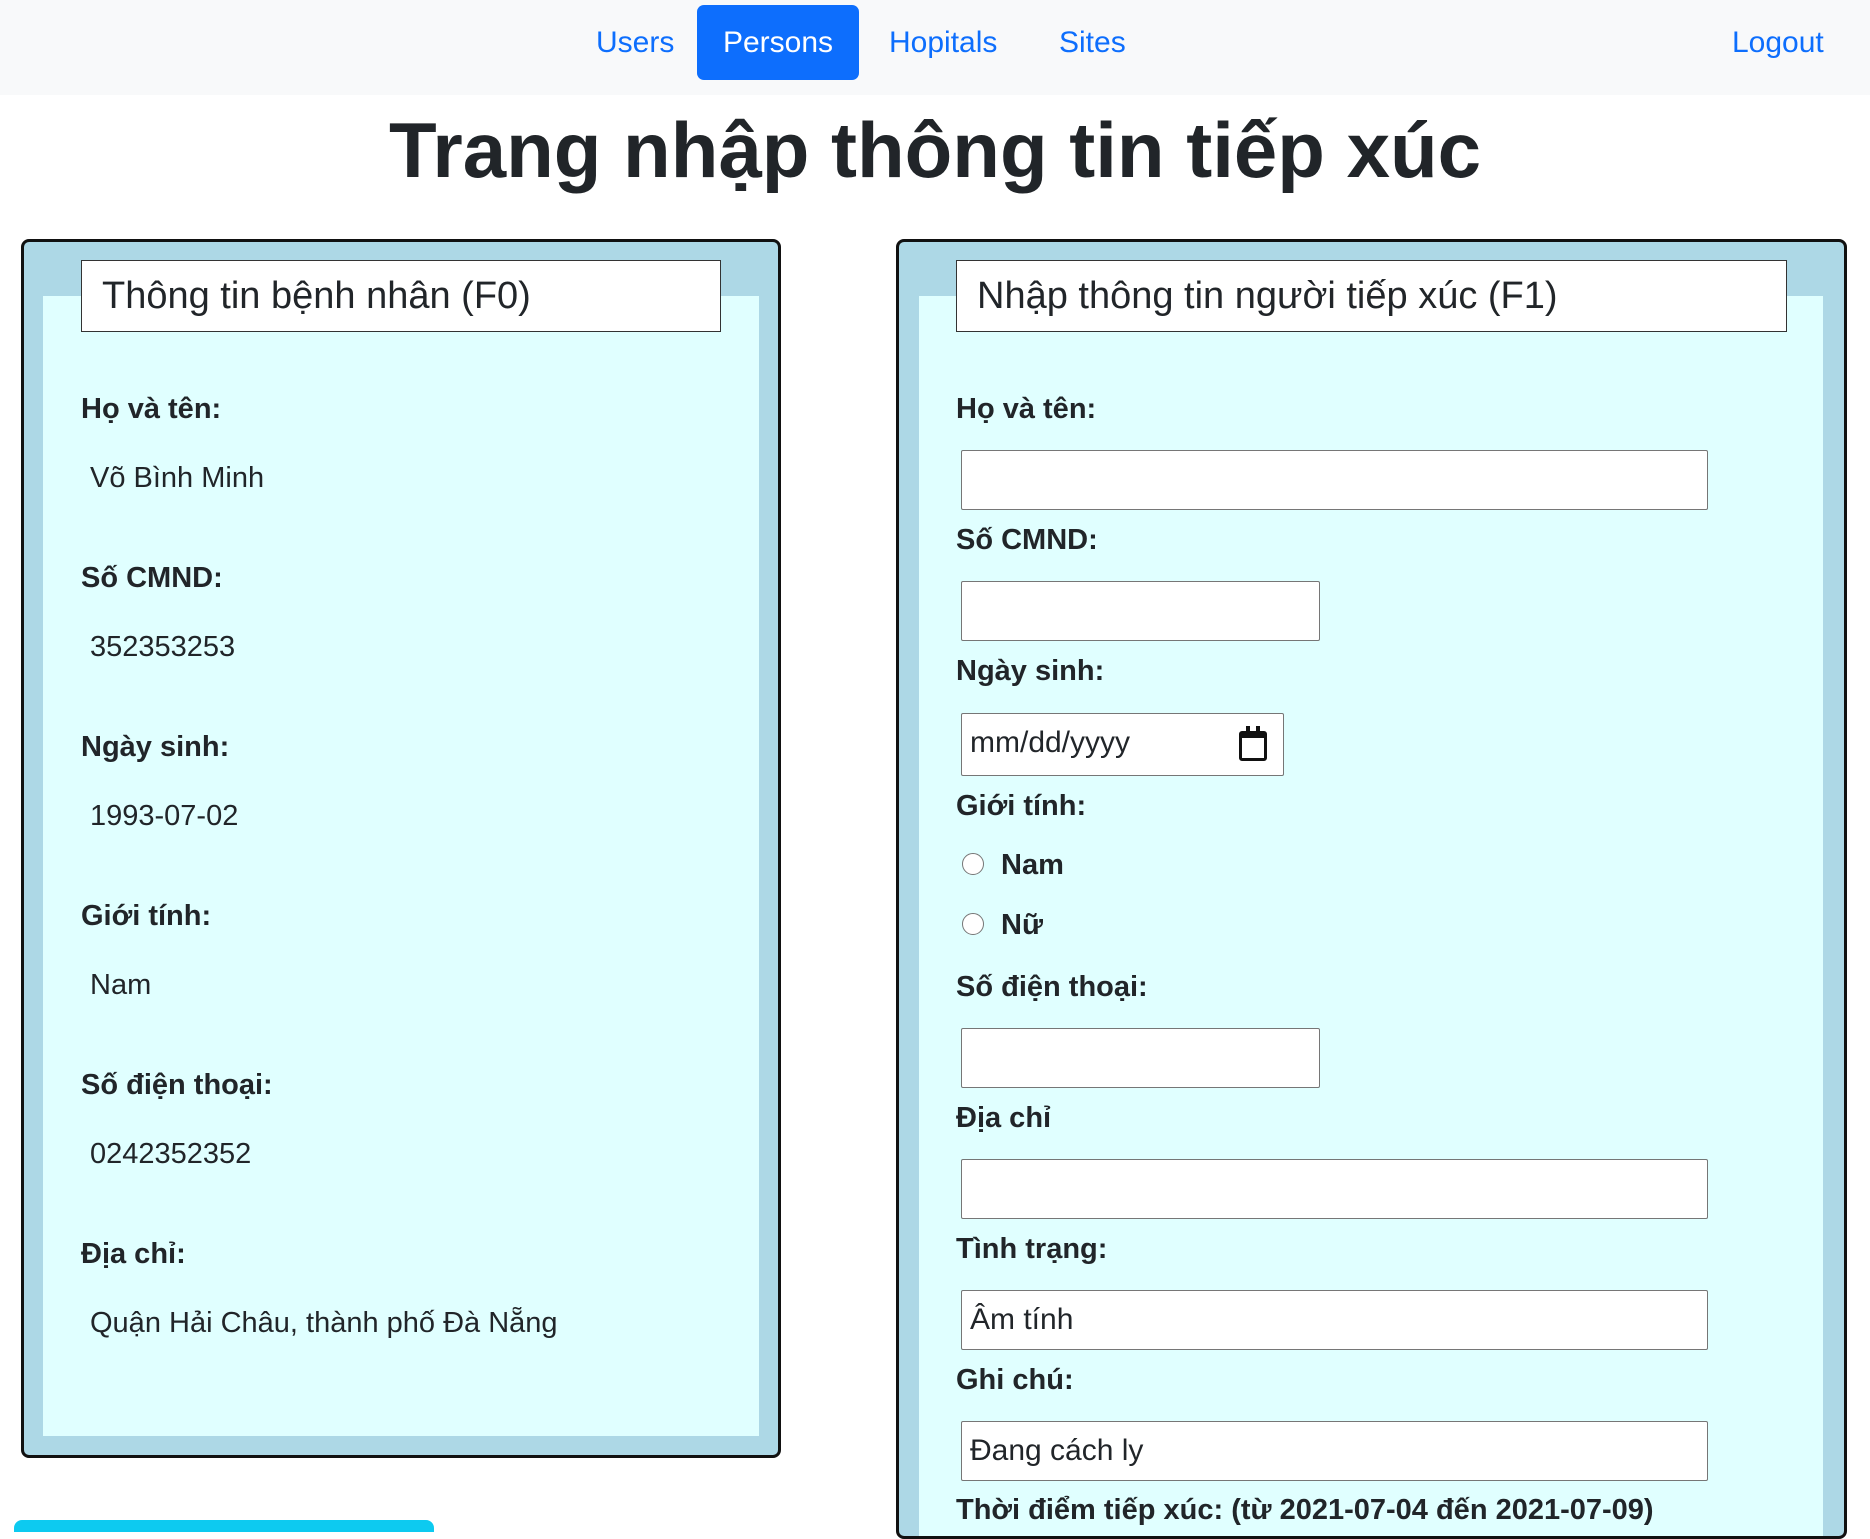 This screenshot has height=1539, width=1870. I want to click on patient-address-value: Quận Hải Châu, thành phố Đà Nẵng, so click(324, 1323).